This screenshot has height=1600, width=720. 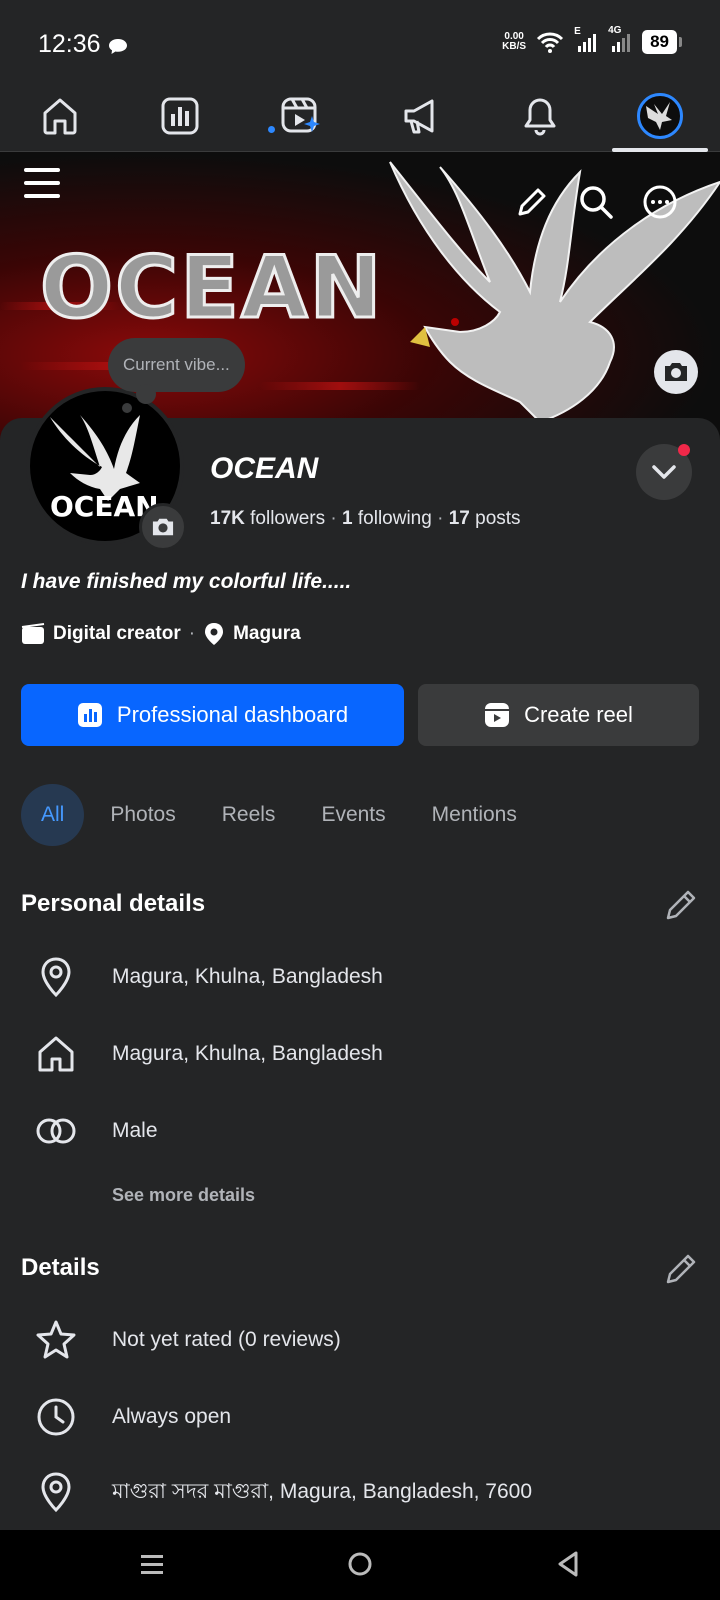 I want to click on detail-row-rating: Not yet rated (0 reviews), so click(x=187, y=1340).